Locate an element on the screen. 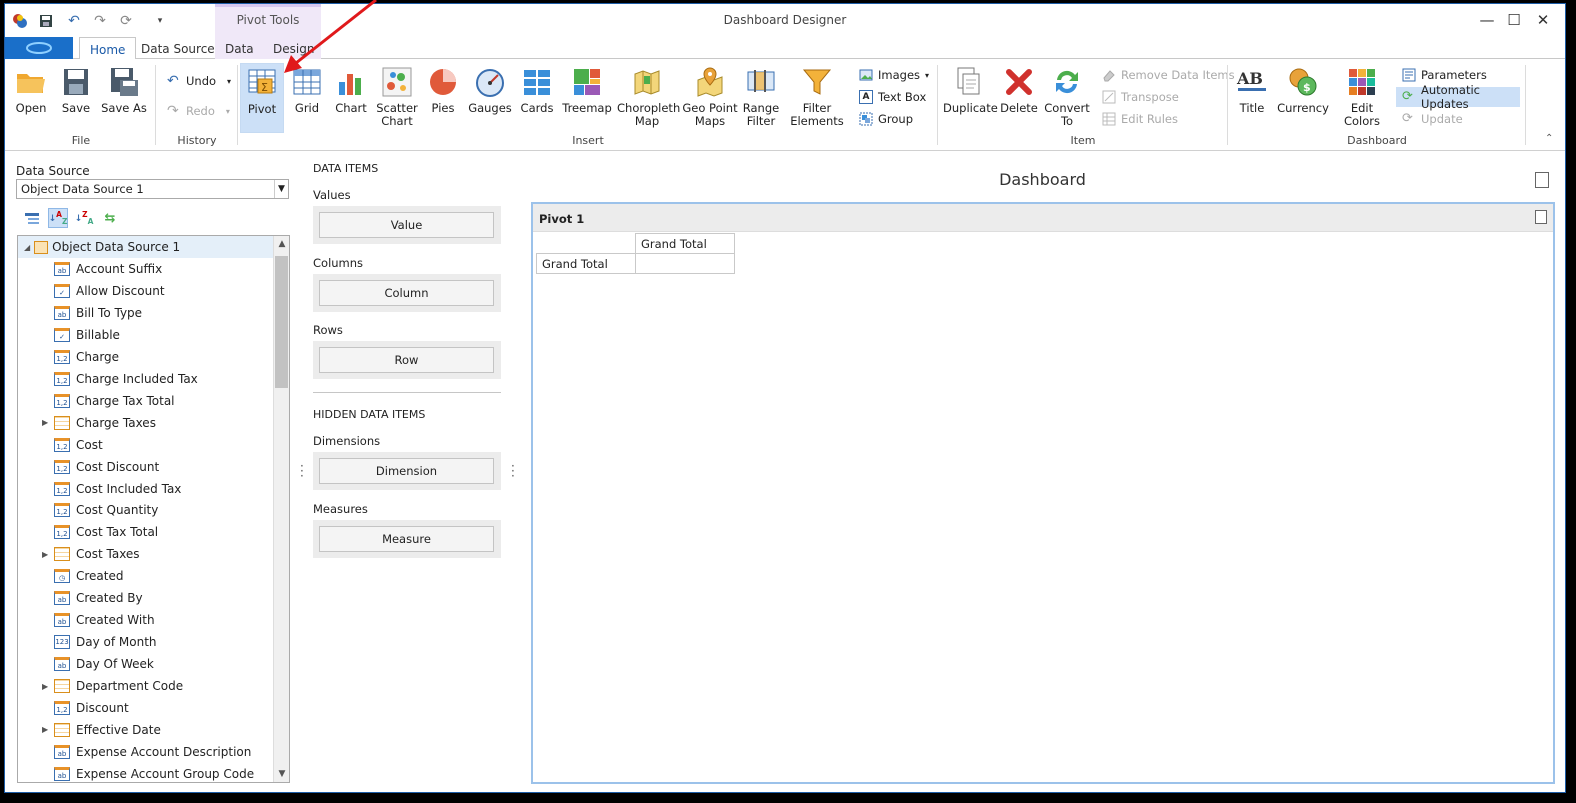 The width and height of the screenshot is (1576, 803). redo-dropdown-icon: ▾ is located at coordinates (227, 111).